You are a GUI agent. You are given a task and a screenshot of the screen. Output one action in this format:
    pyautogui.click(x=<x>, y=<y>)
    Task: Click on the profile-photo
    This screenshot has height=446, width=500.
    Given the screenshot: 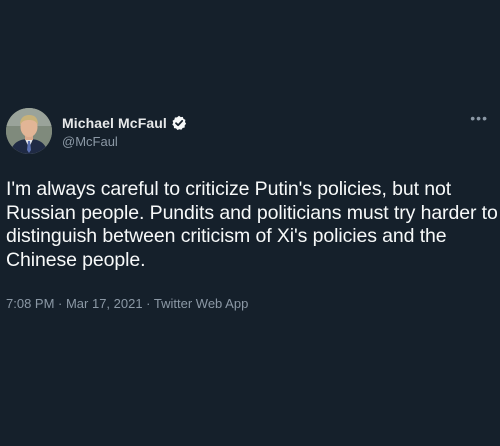 What is the action you would take?
    pyautogui.click(x=29, y=131)
    